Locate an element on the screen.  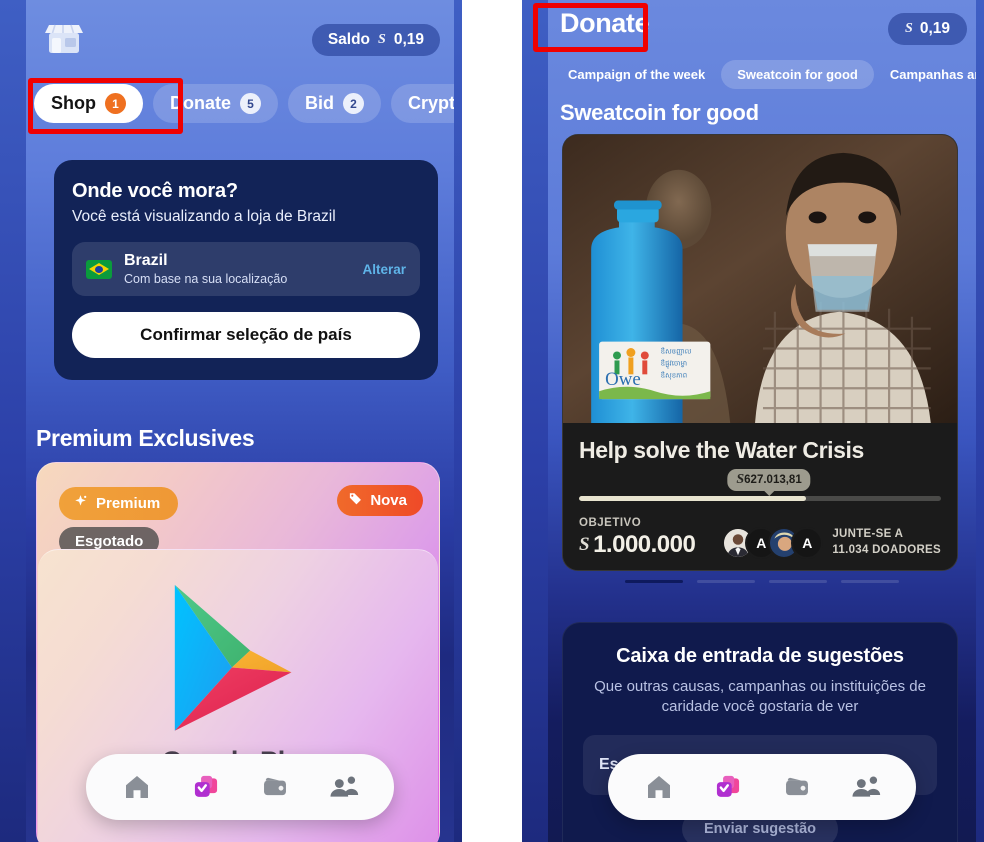
shop-header: Saldo S 0,19 is located at coordinates (241, 39).